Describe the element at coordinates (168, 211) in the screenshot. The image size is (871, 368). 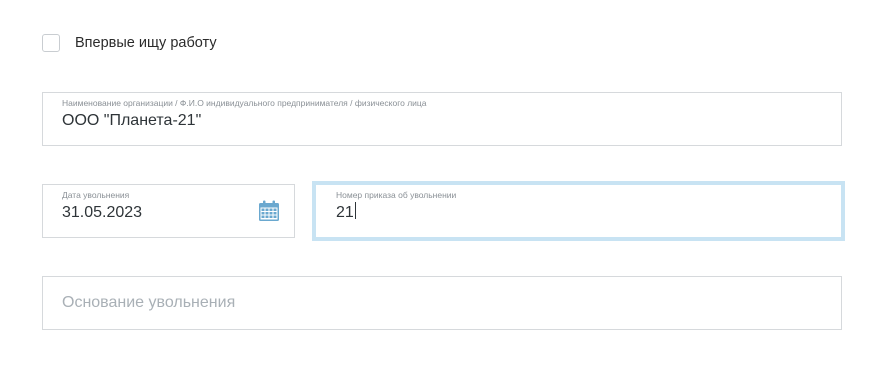
I see `dismissal-date-field: Дата увольнения 31.05.2023` at that location.